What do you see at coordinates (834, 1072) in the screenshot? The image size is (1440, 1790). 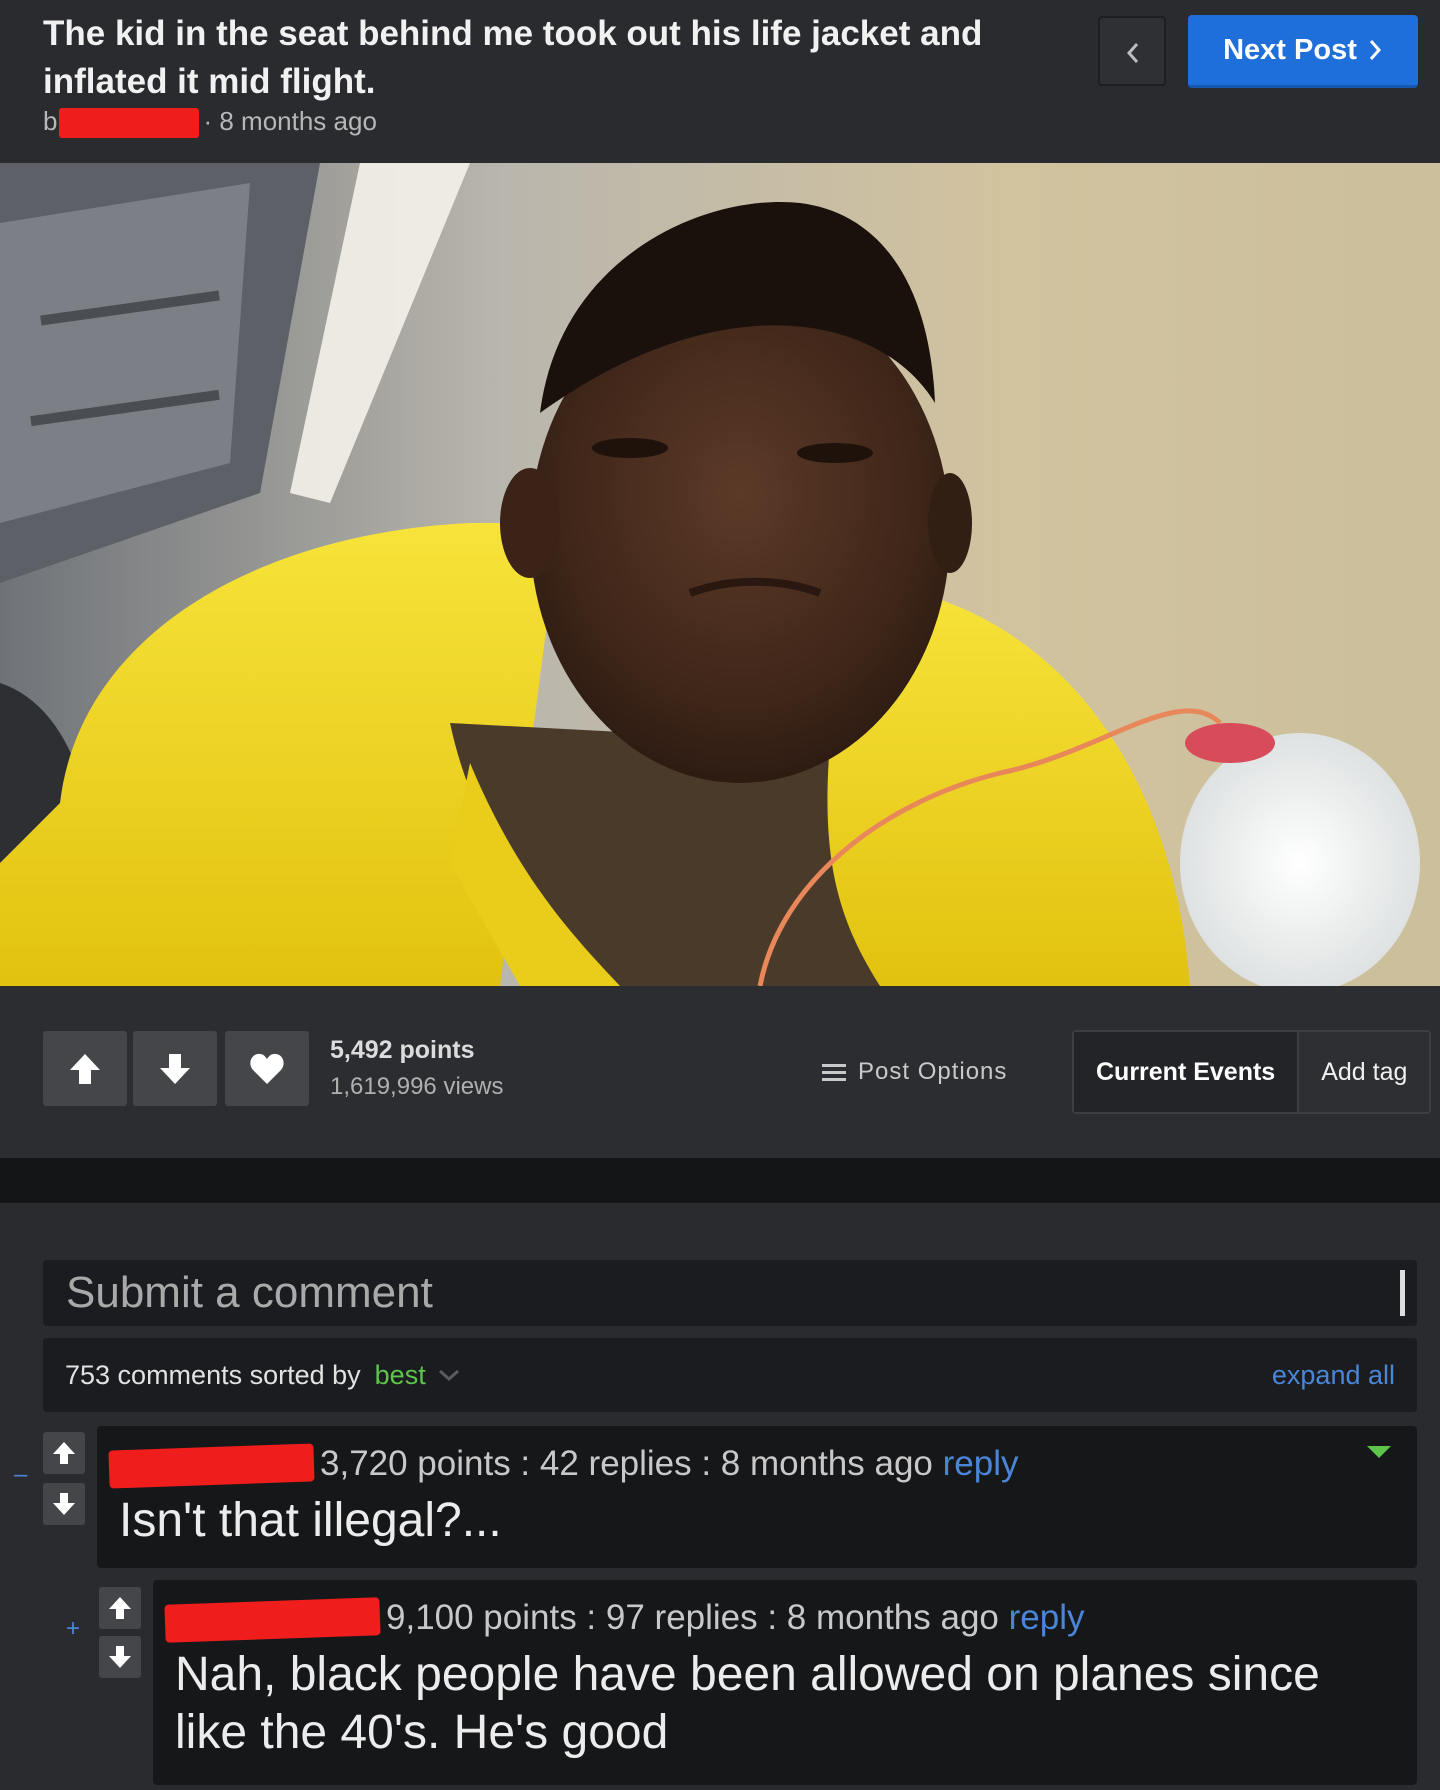 I see `menu-icon` at bounding box center [834, 1072].